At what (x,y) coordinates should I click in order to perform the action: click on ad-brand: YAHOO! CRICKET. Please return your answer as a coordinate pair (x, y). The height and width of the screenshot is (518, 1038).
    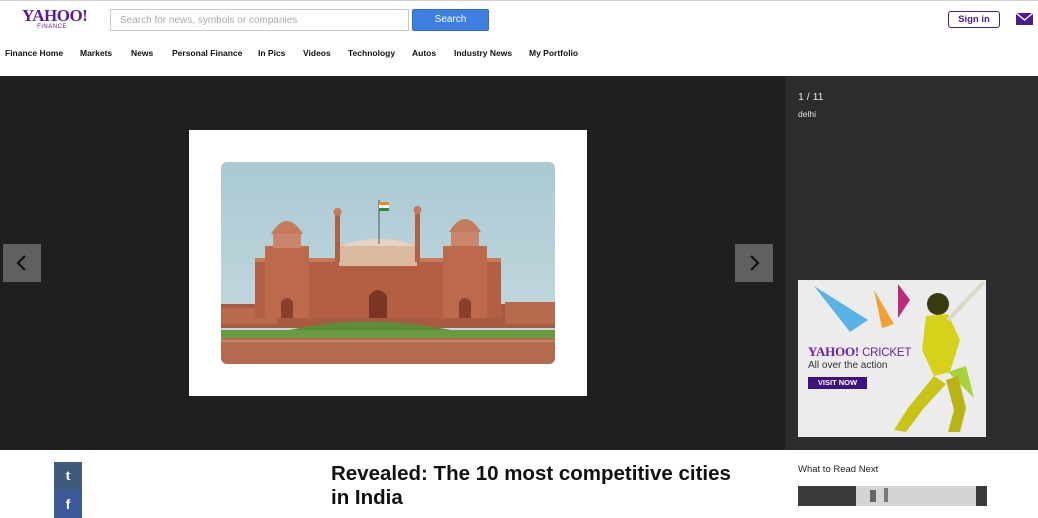
    Looking at the image, I should click on (859, 352).